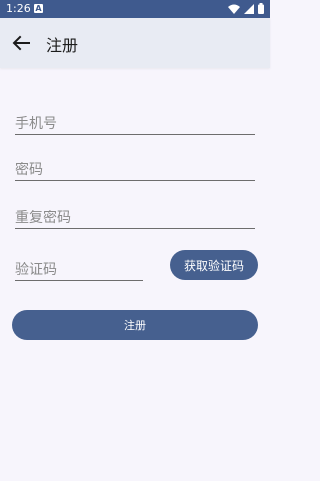 The width and height of the screenshot is (320, 481). What do you see at coordinates (62, 45) in the screenshot?
I see `page-title: 注册` at bounding box center [62, 45].